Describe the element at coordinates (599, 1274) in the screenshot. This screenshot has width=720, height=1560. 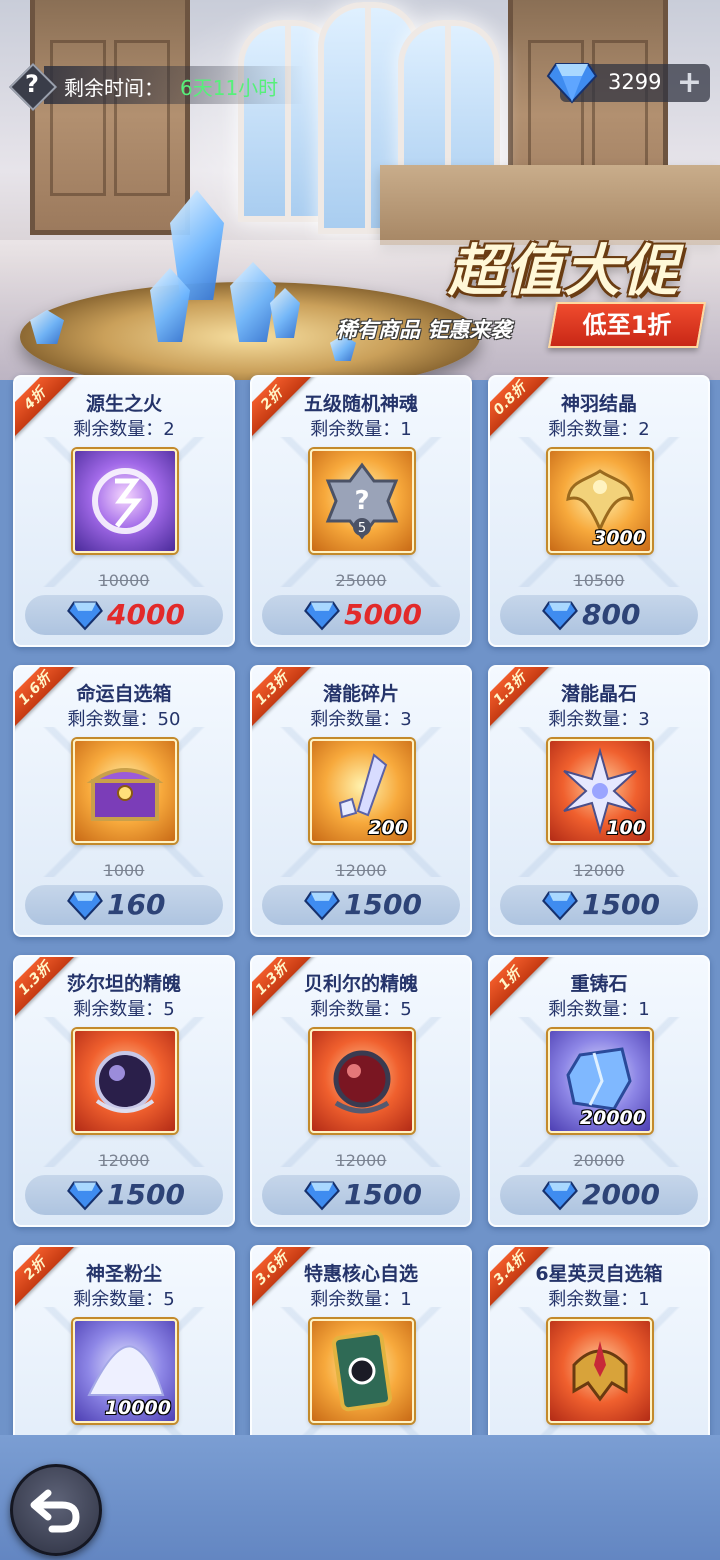
I see `item-name: 6星英灵自选箱` at that location.